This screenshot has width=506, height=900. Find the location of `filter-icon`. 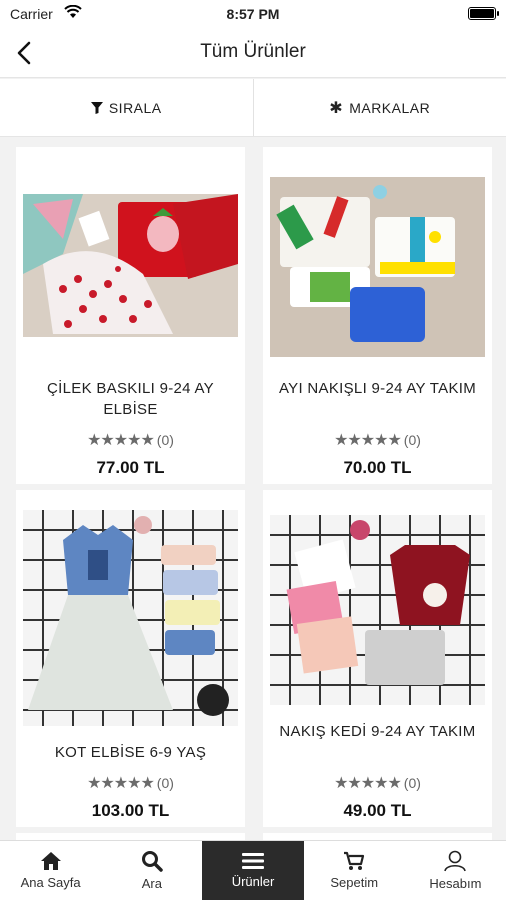

filter-icon is located at coordinates (96, 107).